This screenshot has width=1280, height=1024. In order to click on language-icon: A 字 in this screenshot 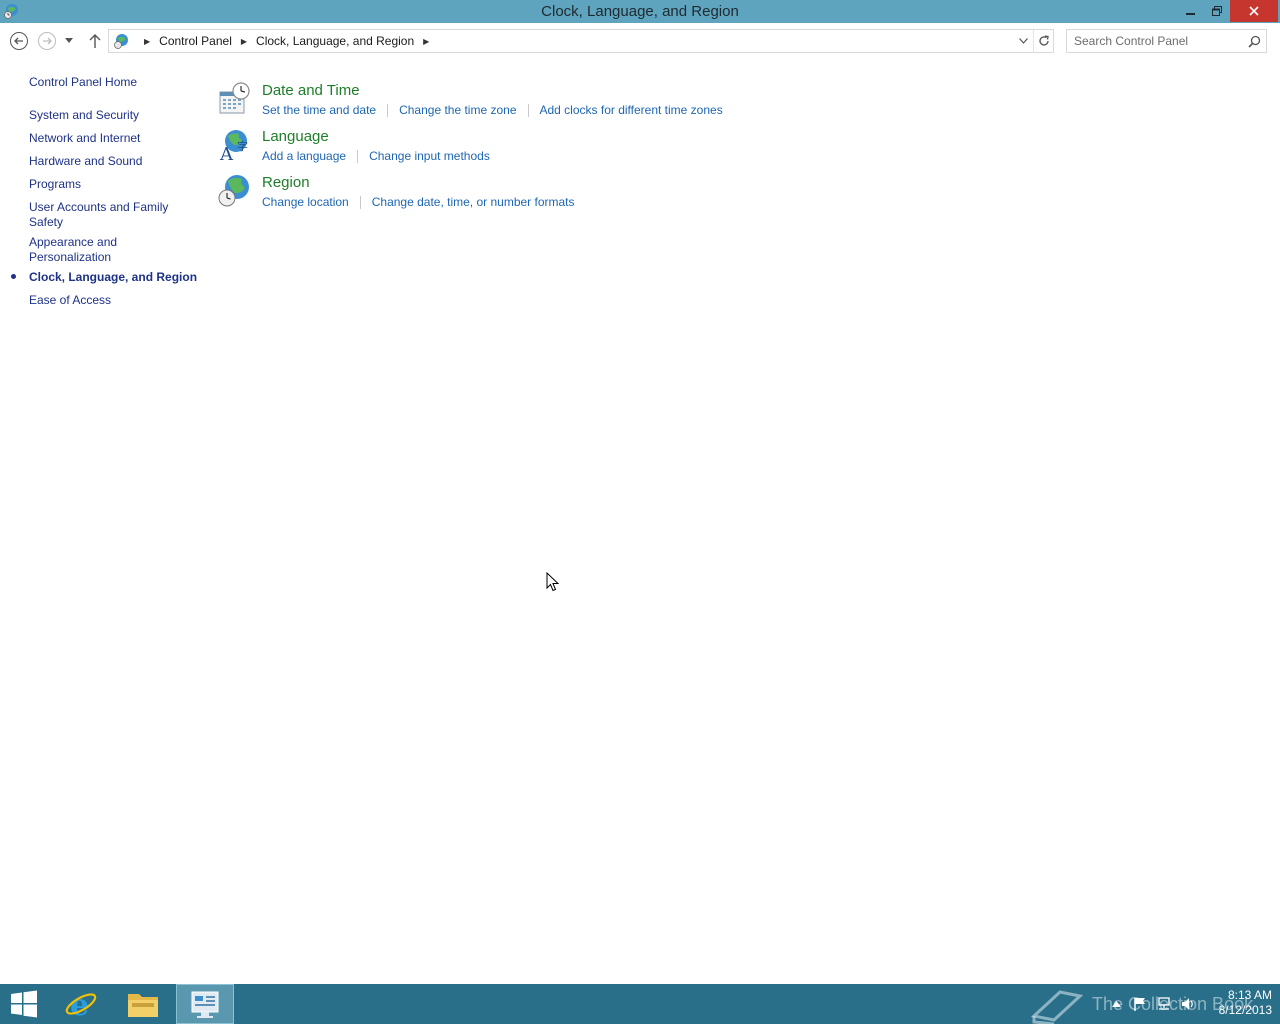, I will do `click(235, 146)`.